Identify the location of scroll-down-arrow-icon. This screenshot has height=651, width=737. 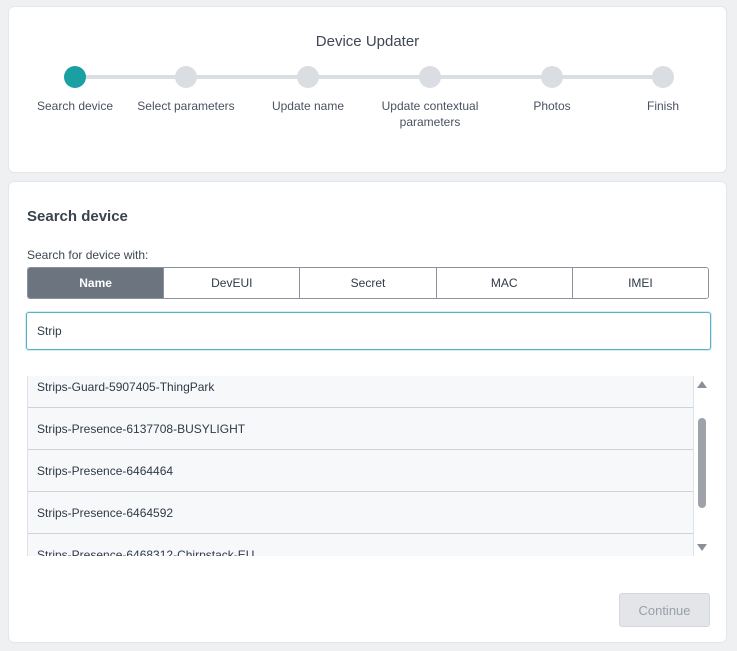
(702, 547).